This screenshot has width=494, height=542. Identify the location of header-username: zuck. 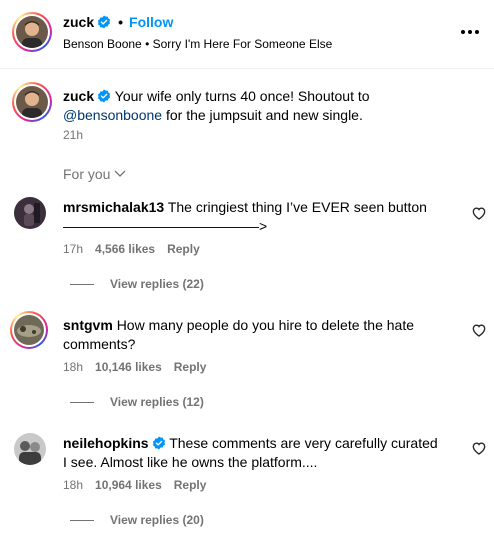
(78, 22).